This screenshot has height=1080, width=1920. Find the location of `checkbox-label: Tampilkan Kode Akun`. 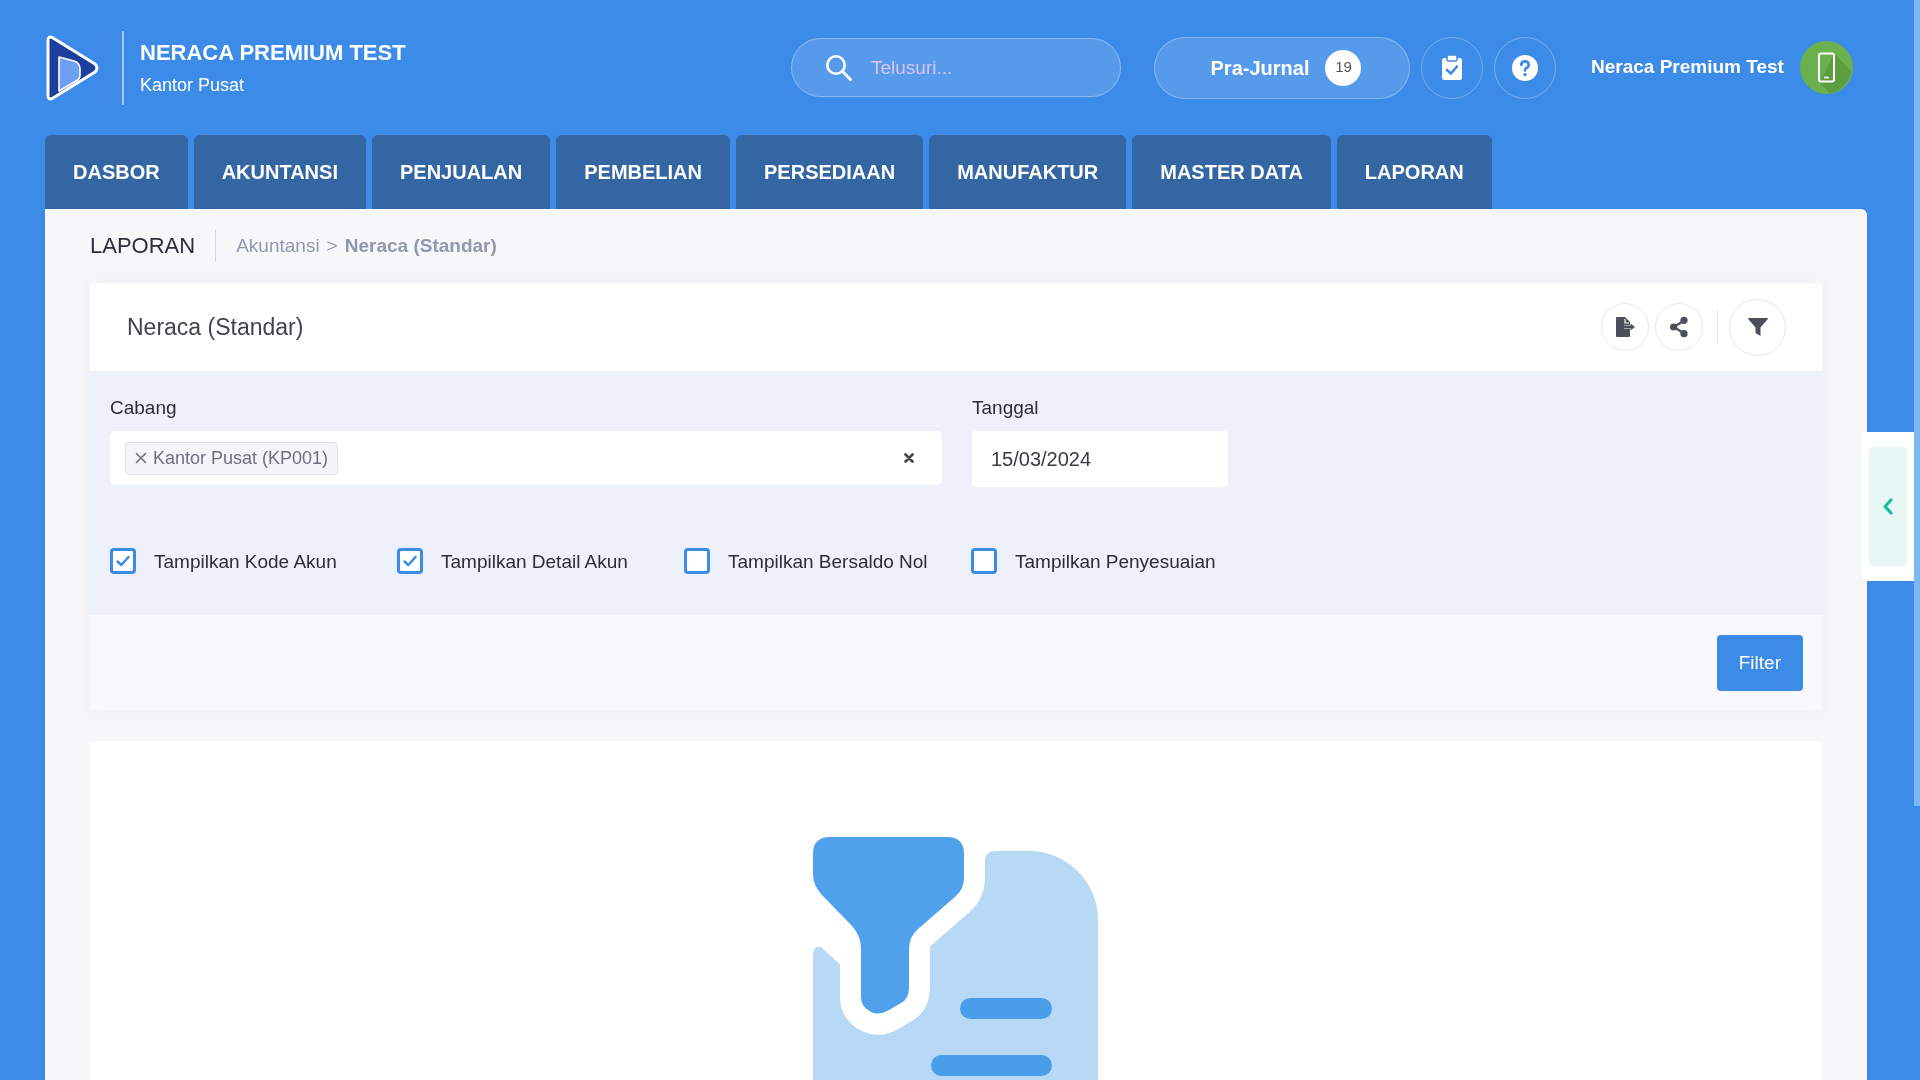

checkbox-label: Tampilkan Kode Akun is located at coordinates (245, 561).